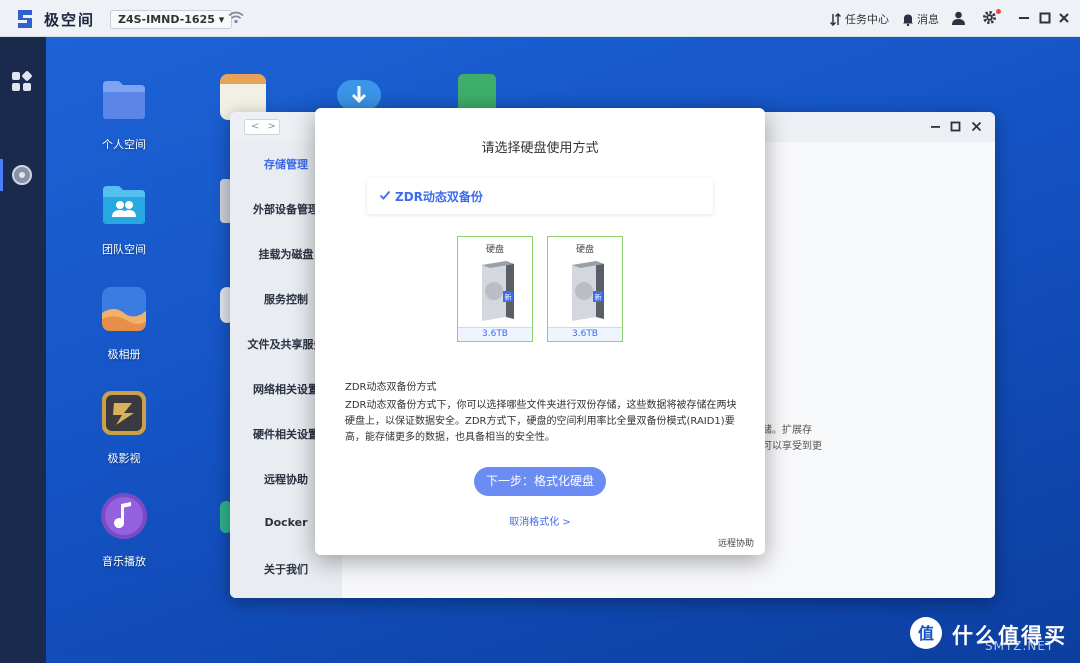 The width and height of the screenshot is (1080, 663). What do you see at coordinates (124, 309) in the screenshot?
I see `photos-icon` at bounding box center [124, 309].